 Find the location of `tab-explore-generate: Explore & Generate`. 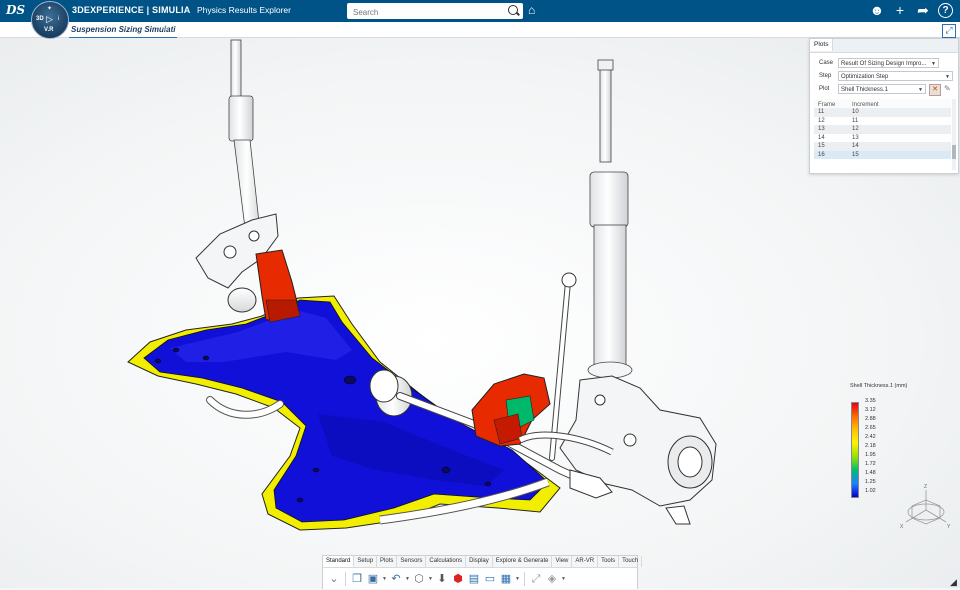

tab-explore-generate: Explore & Generate is located at coordinates (523, 561).